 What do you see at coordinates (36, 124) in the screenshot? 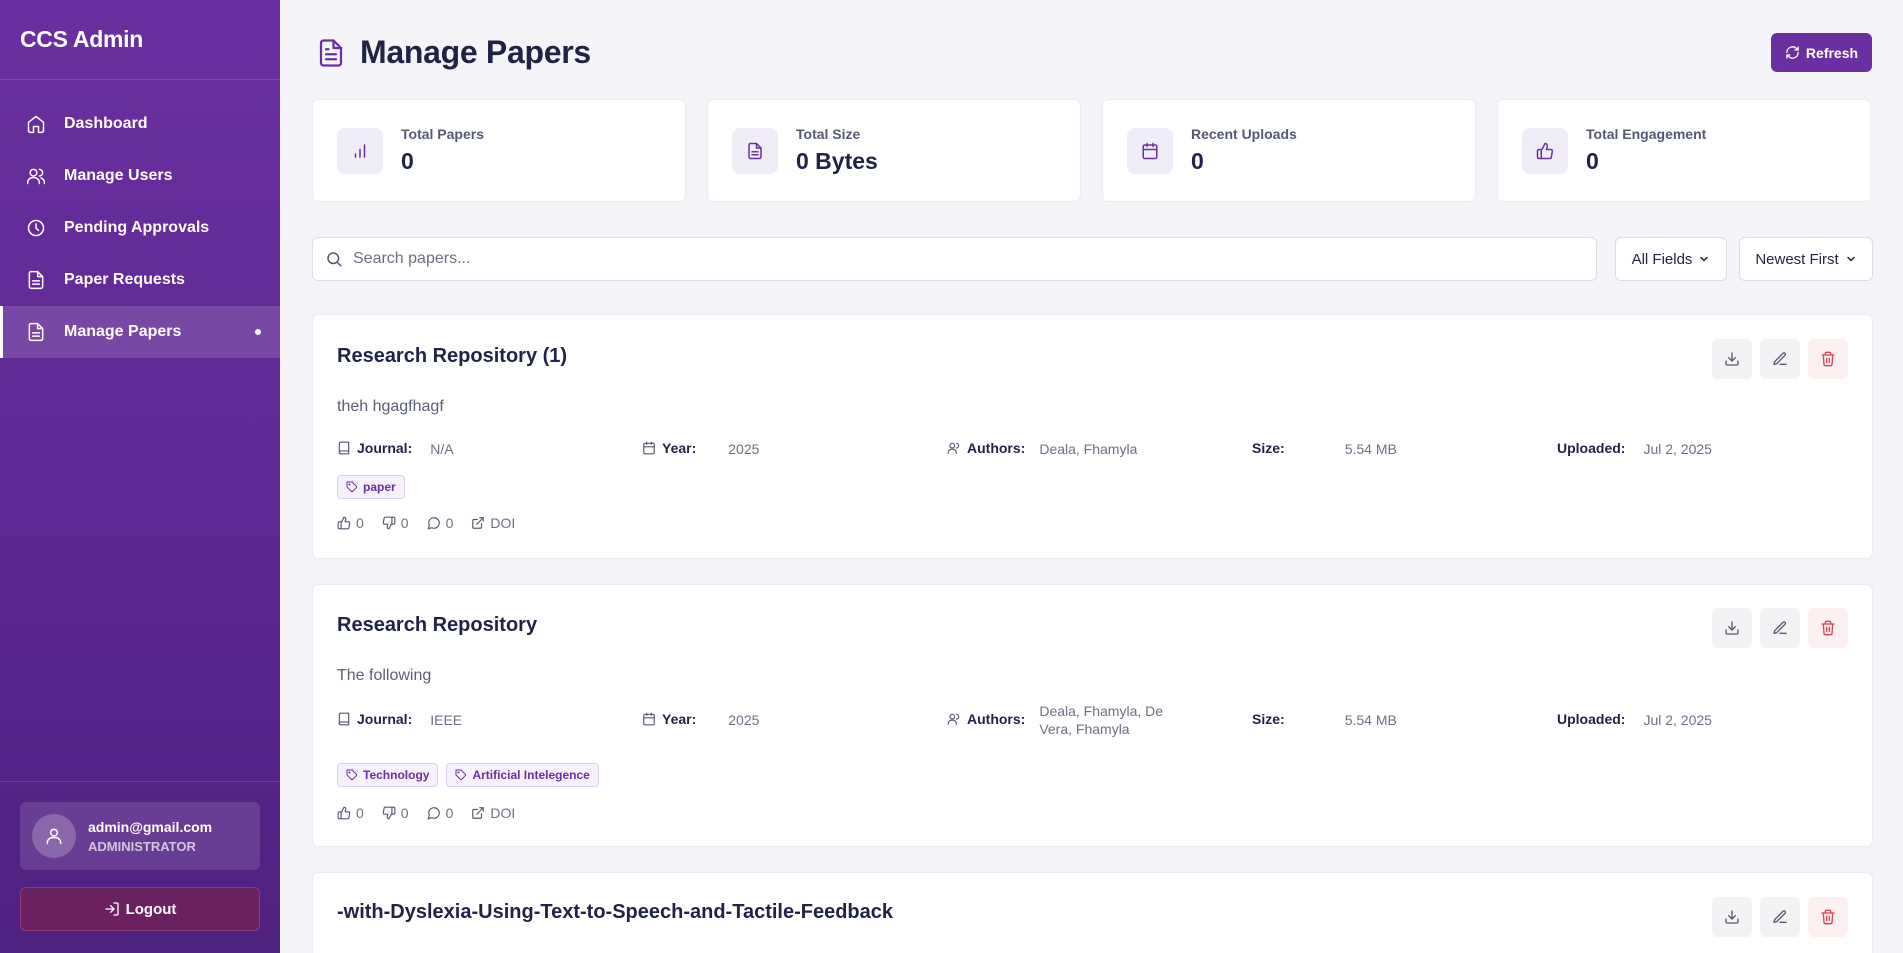
I see `home-icon` at bounding box center [36, 124].